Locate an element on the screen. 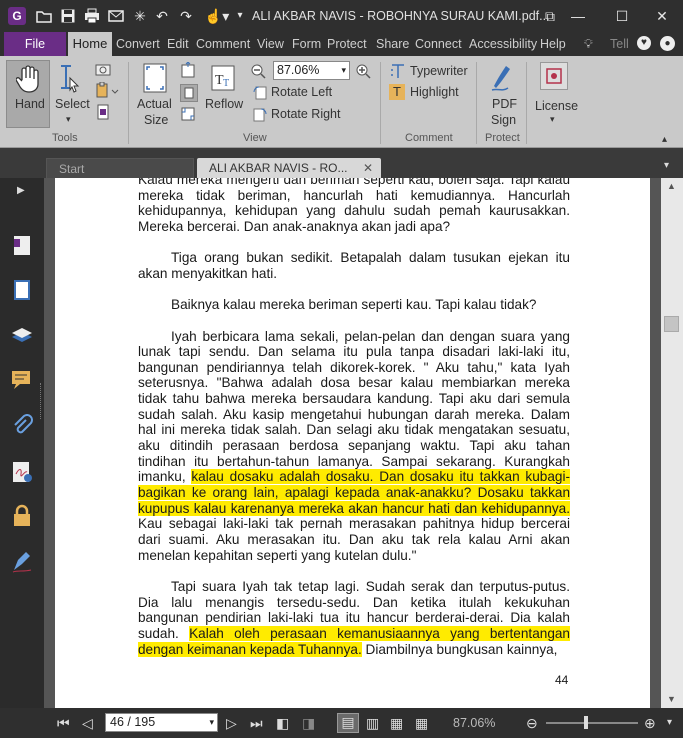 The height and width of the screenshot is (738, 683). zoom-slider-thumb is located at coordinates (586, 722).